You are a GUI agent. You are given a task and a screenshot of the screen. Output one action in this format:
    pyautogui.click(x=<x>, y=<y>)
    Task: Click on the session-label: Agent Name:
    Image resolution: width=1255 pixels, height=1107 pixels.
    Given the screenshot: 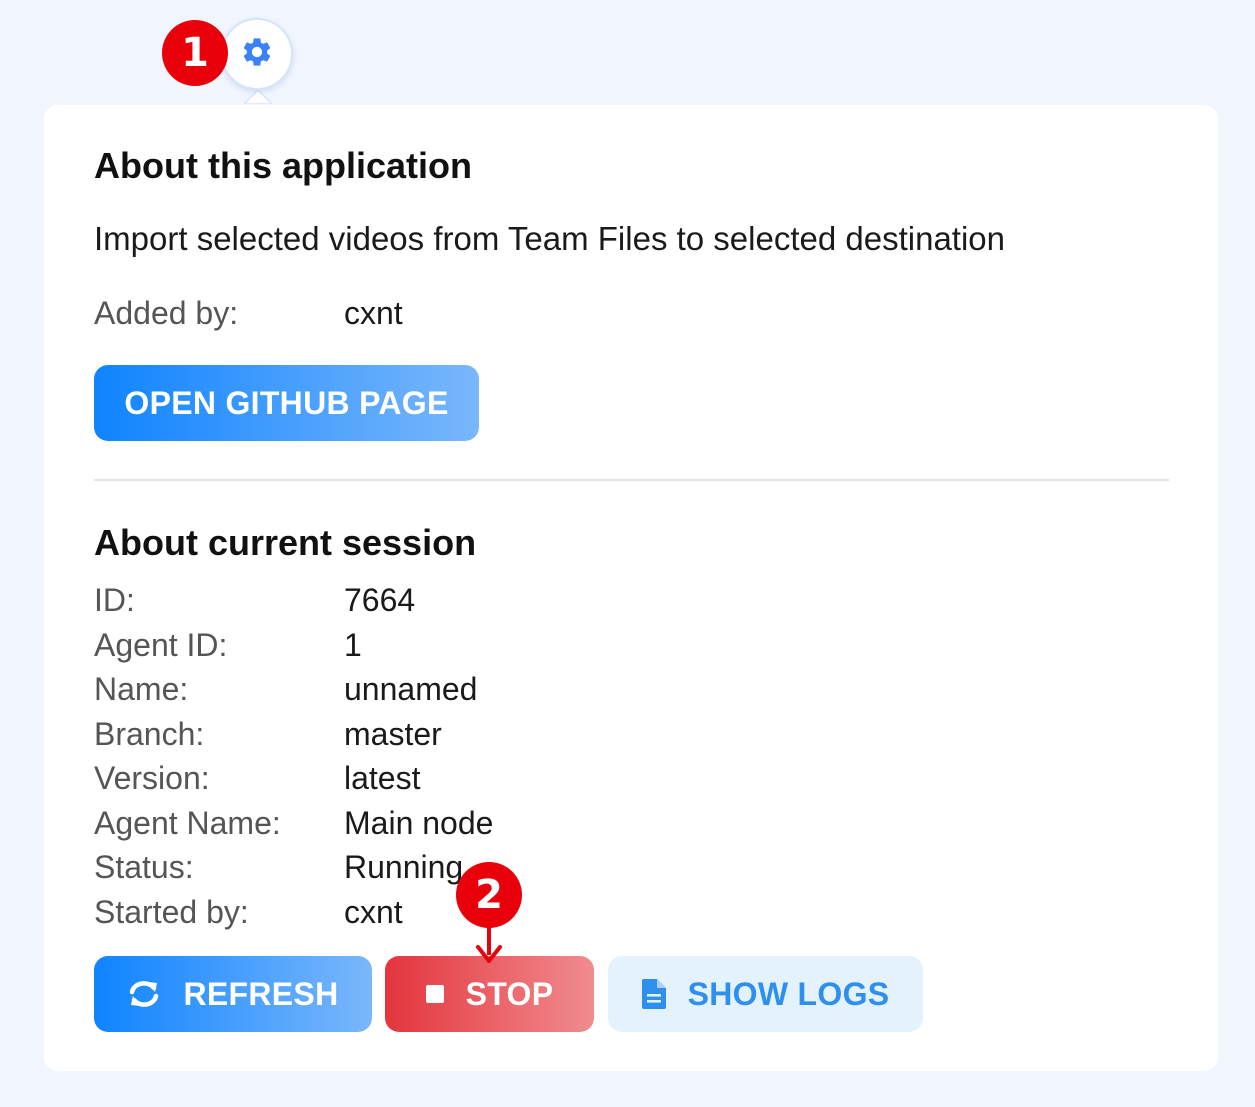 What is the action you would take?
    pyautogui.click(x=187, y=822)
    